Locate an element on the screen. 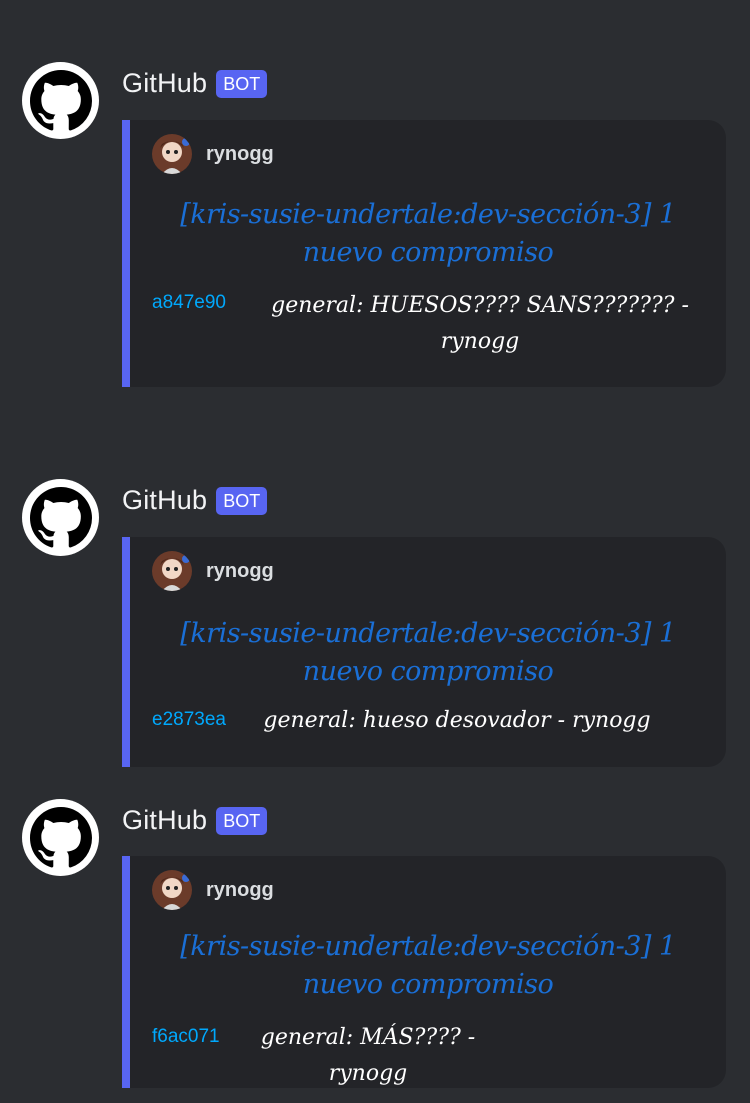  commit-message: general: hueso desovador - rynogg is located at coordinates (457, 720).